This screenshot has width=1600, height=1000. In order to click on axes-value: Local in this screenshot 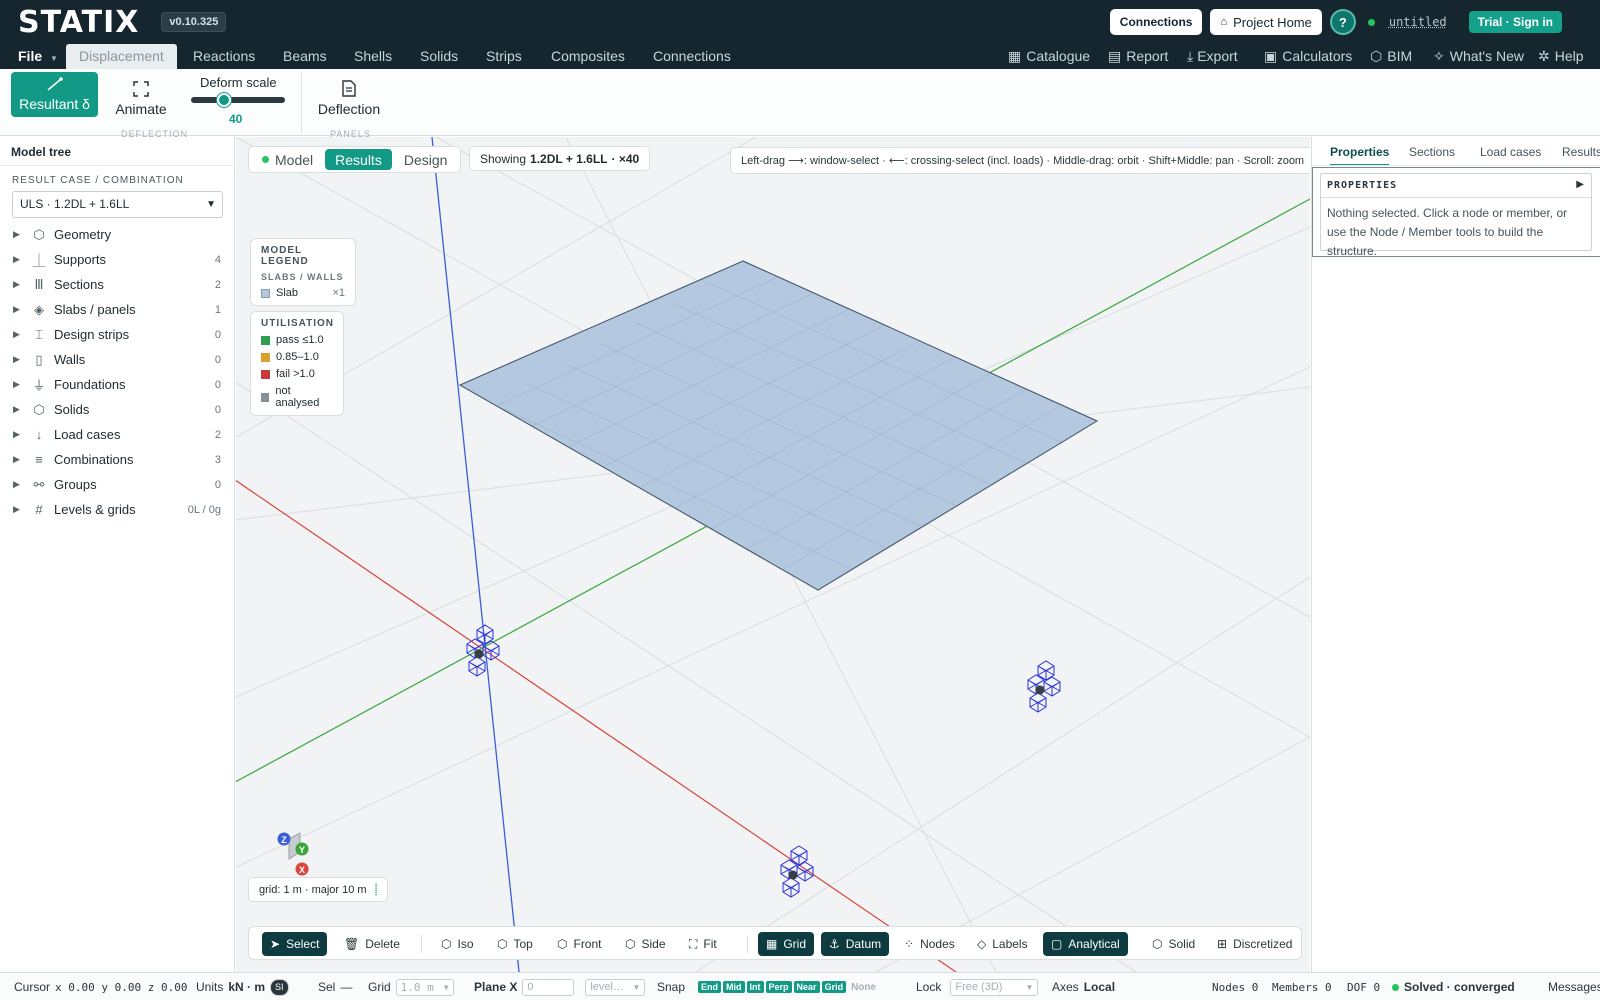, I will do `click(1099, 987)`.